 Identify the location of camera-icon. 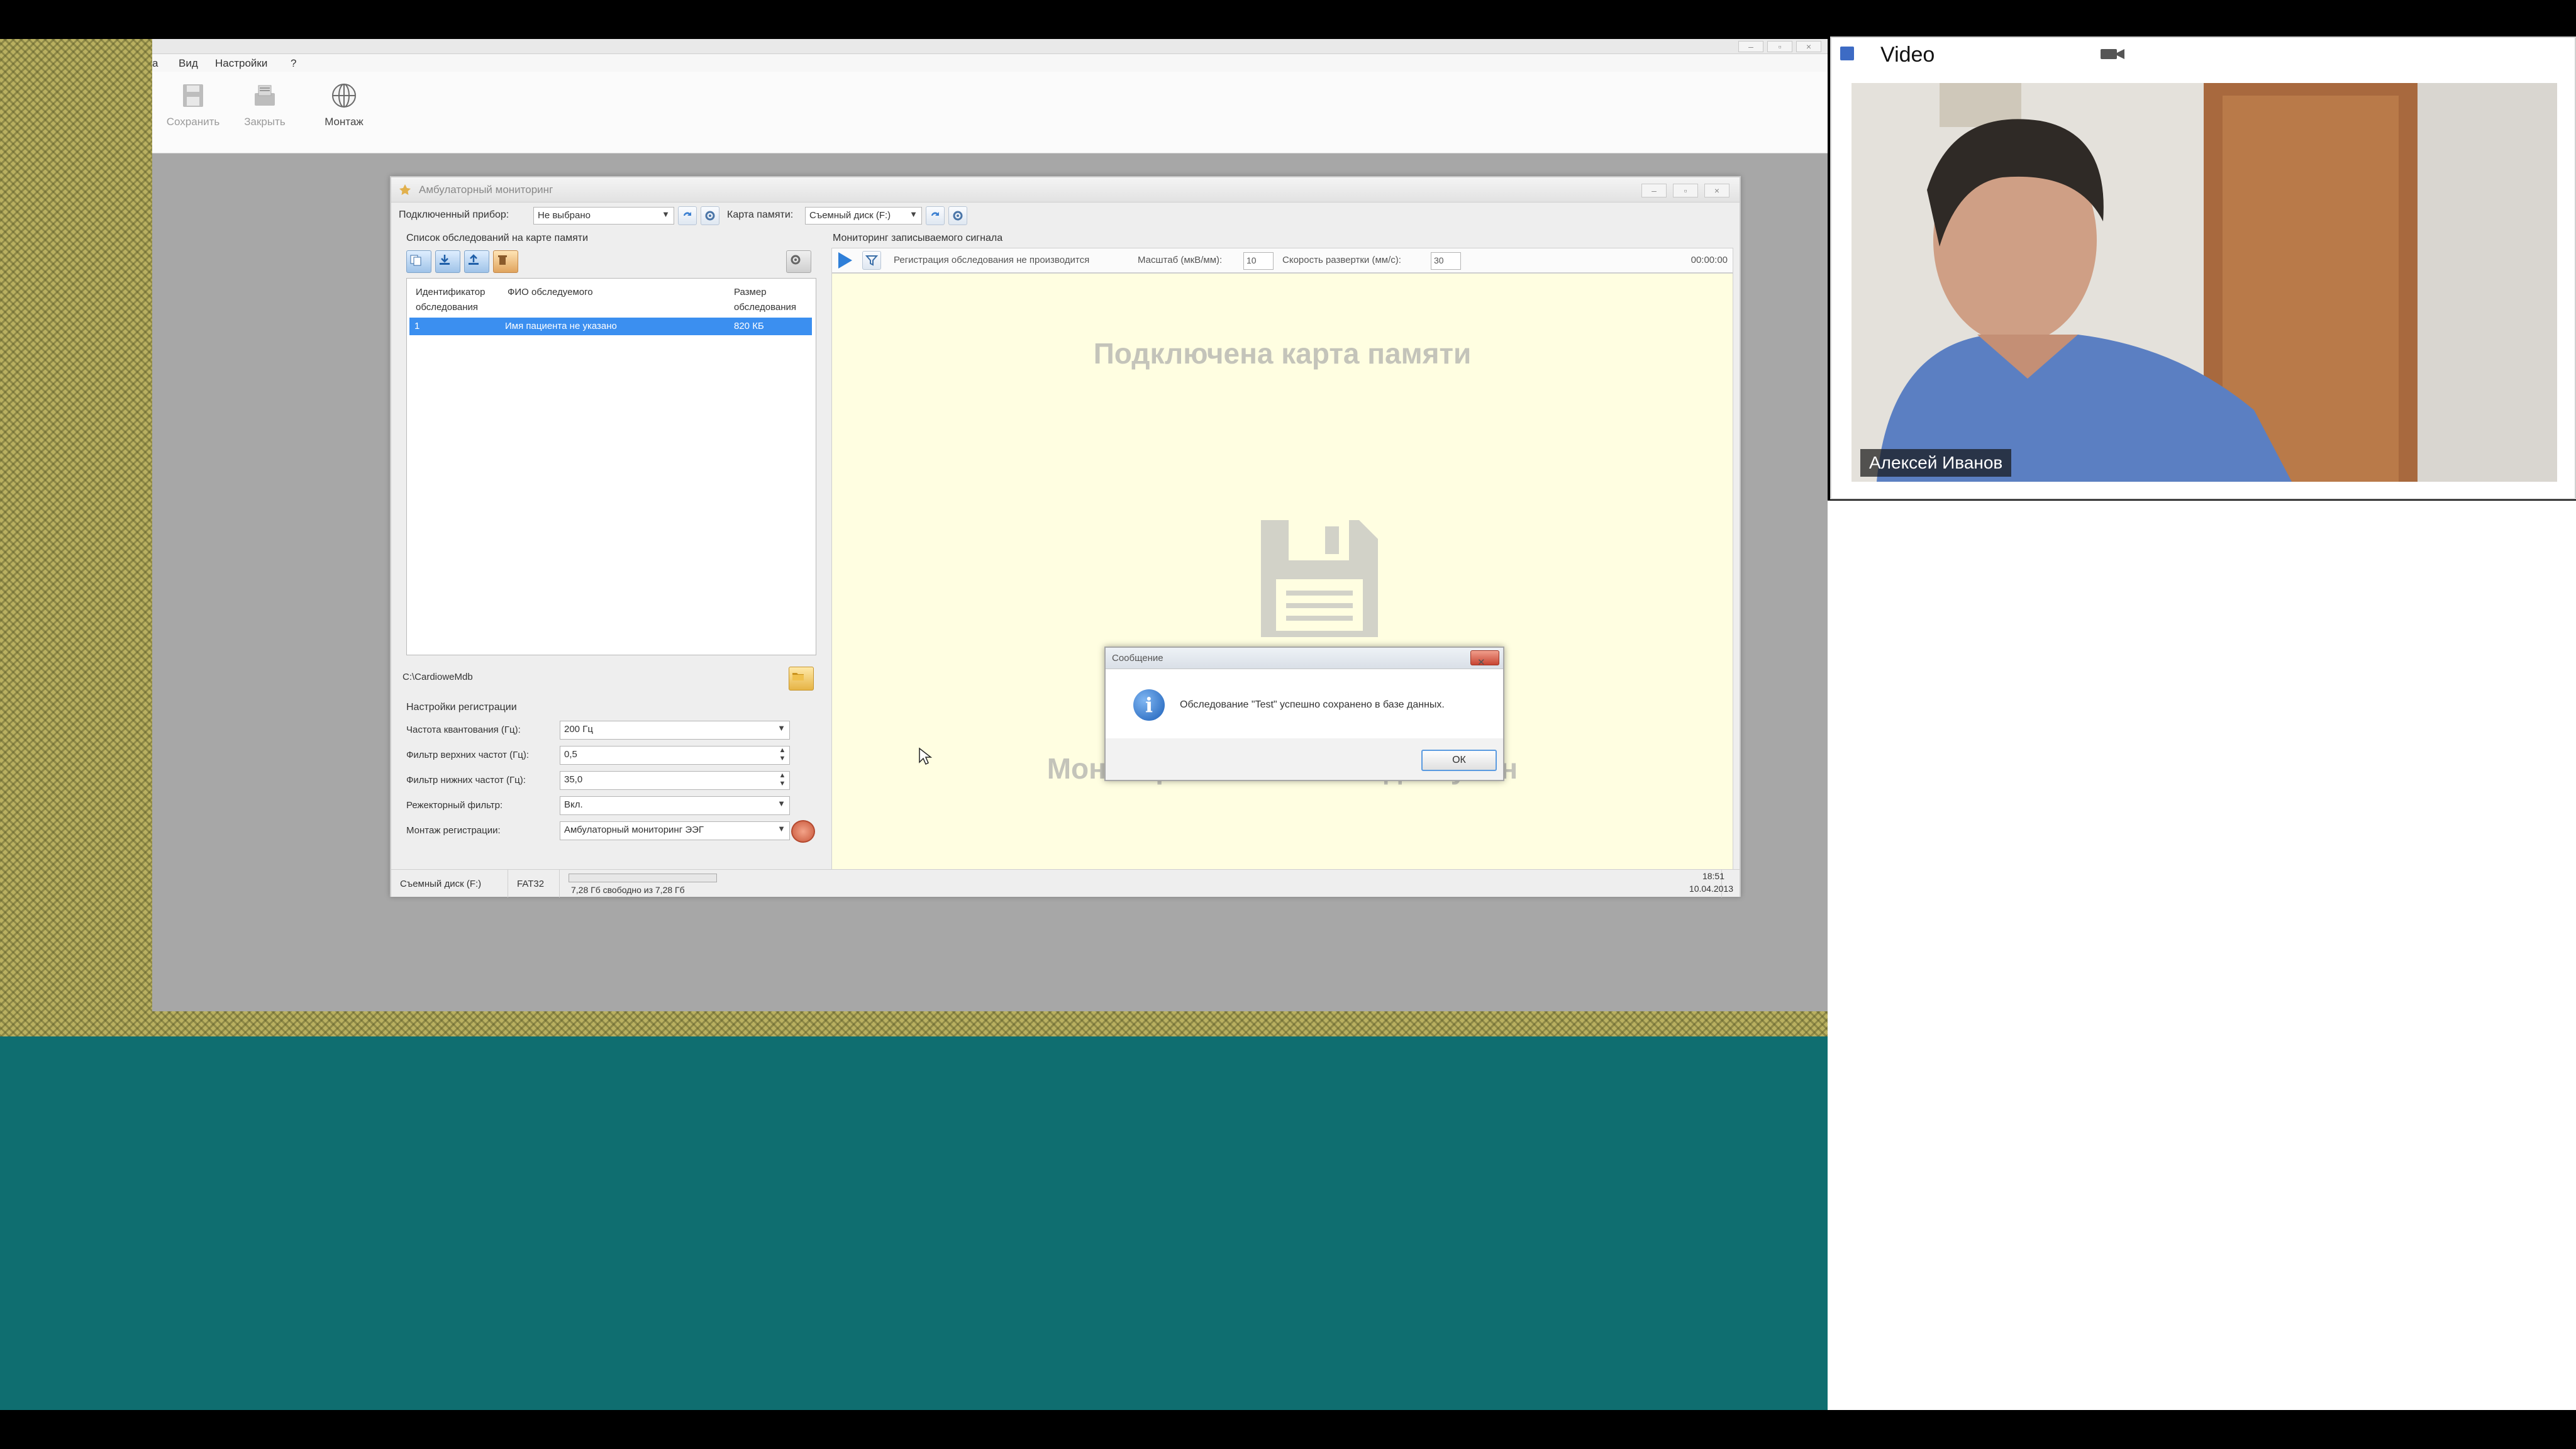
(2112, 54).